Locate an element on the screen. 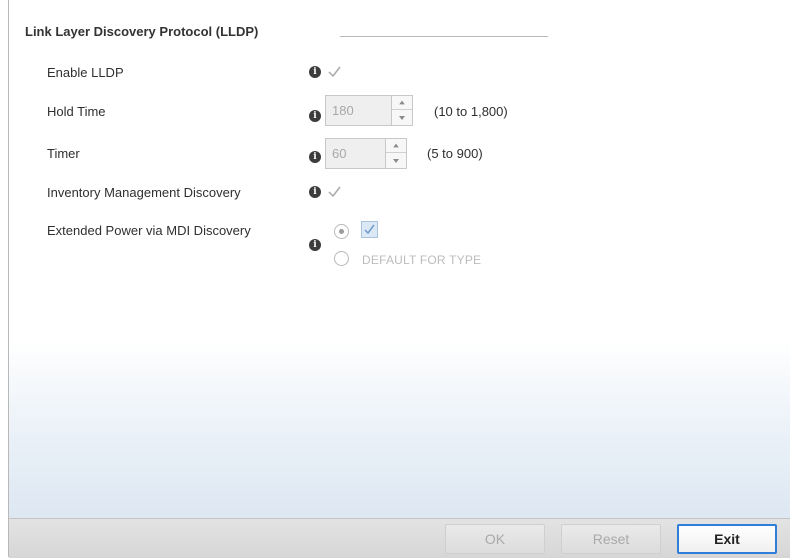  inventory-management-discovery-checkbox is located at coordinates (334, 191).